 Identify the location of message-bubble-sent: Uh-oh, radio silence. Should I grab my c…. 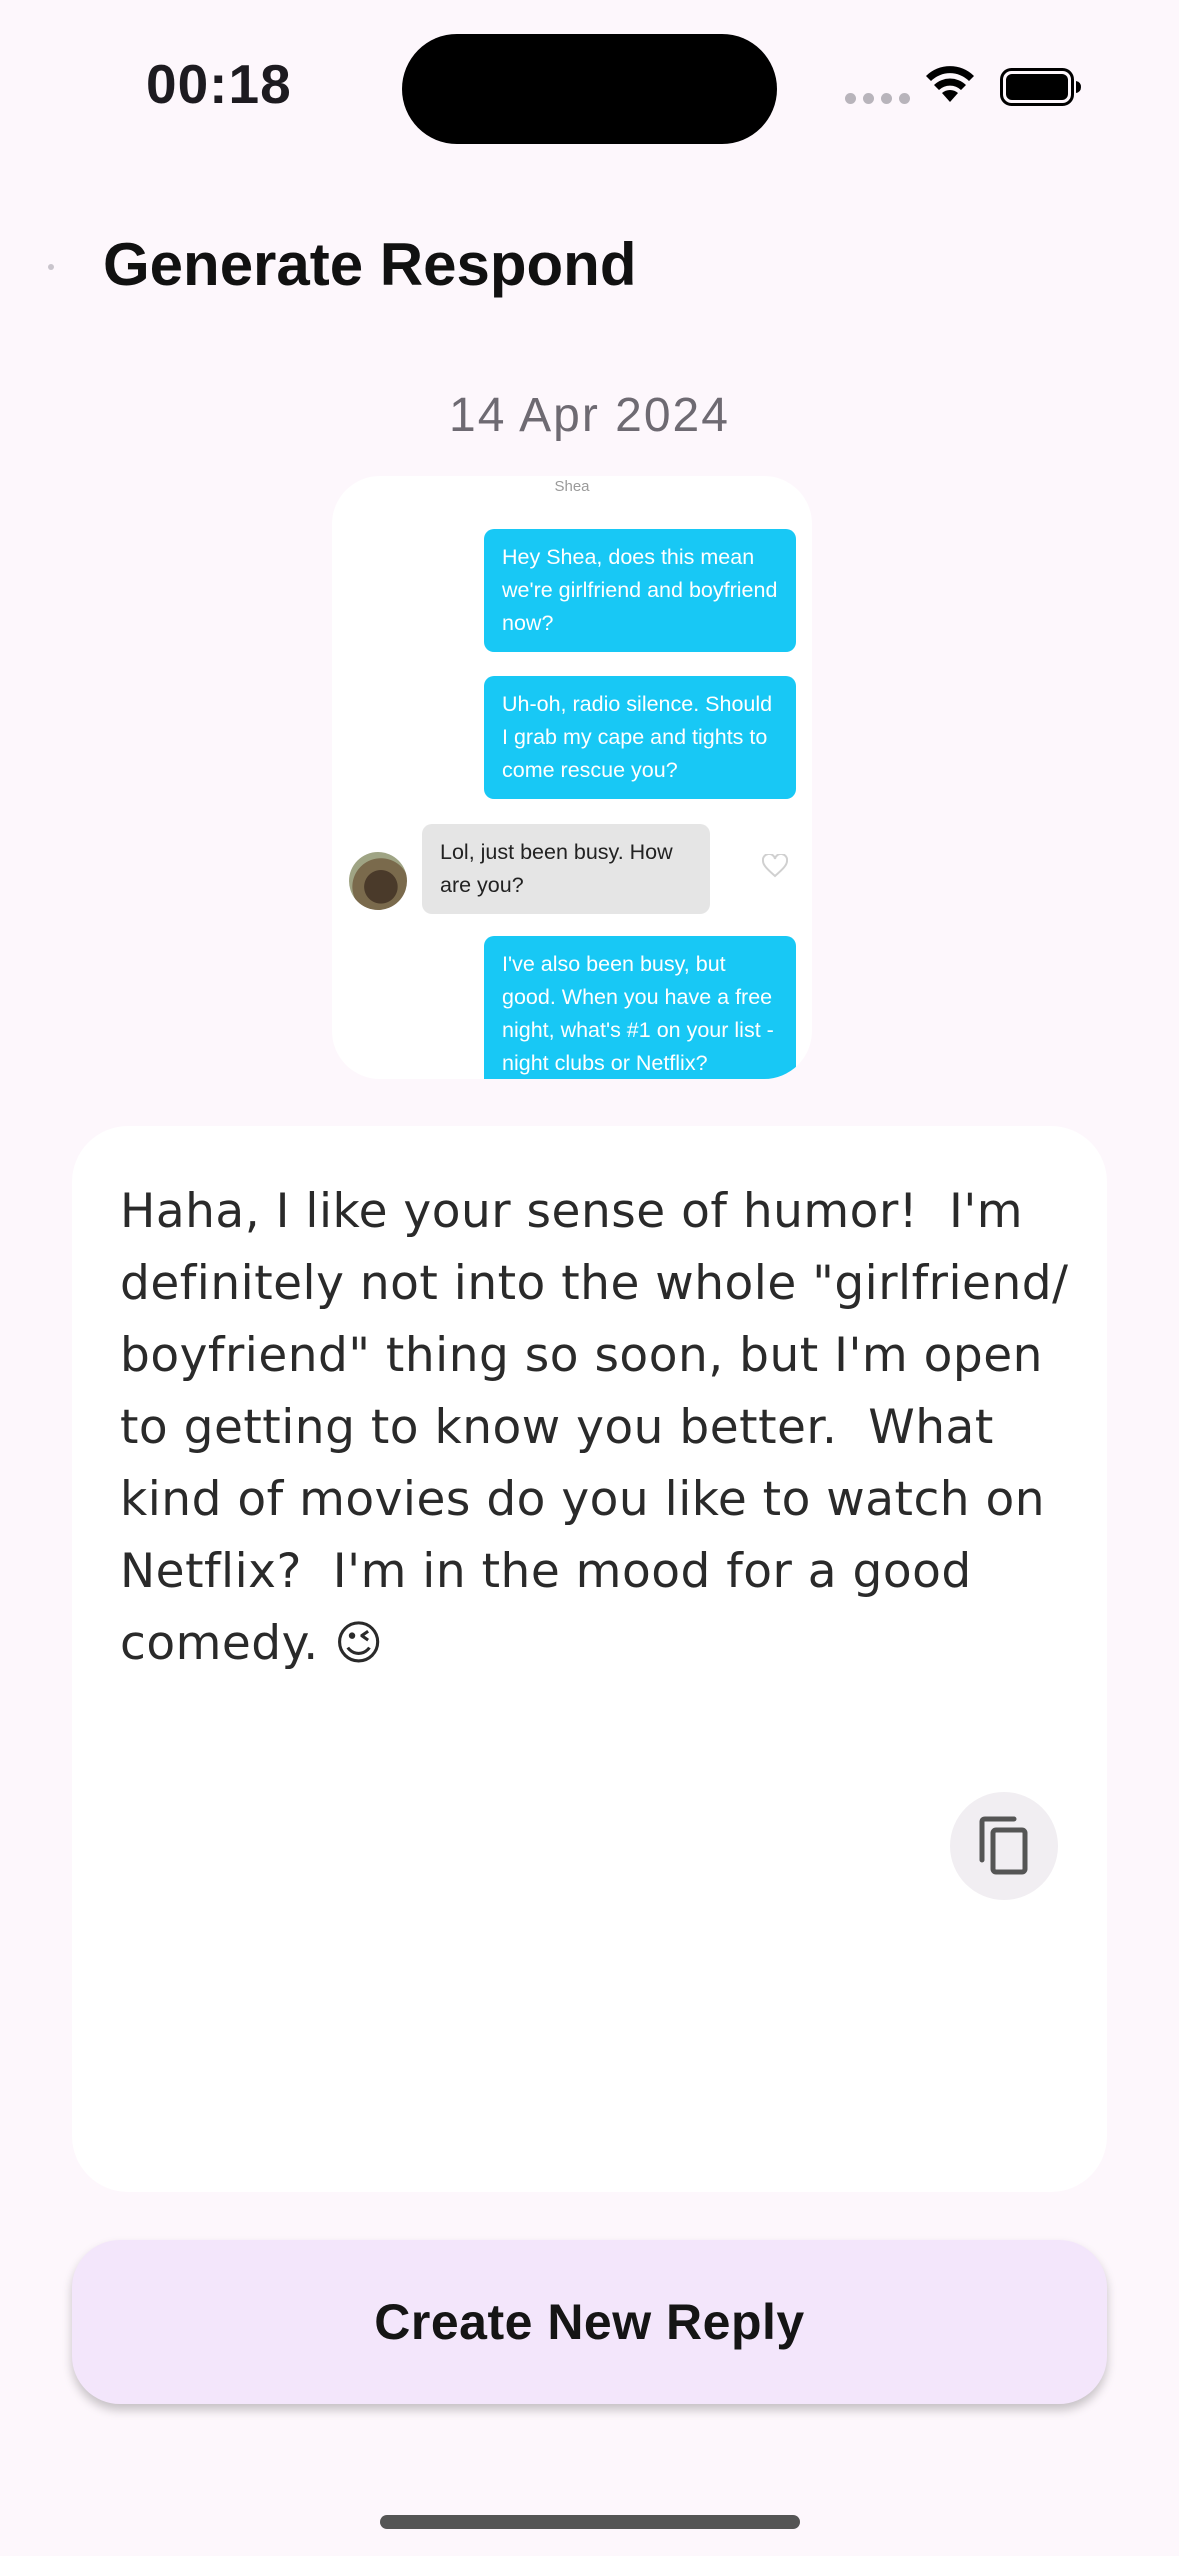
(640, 737).